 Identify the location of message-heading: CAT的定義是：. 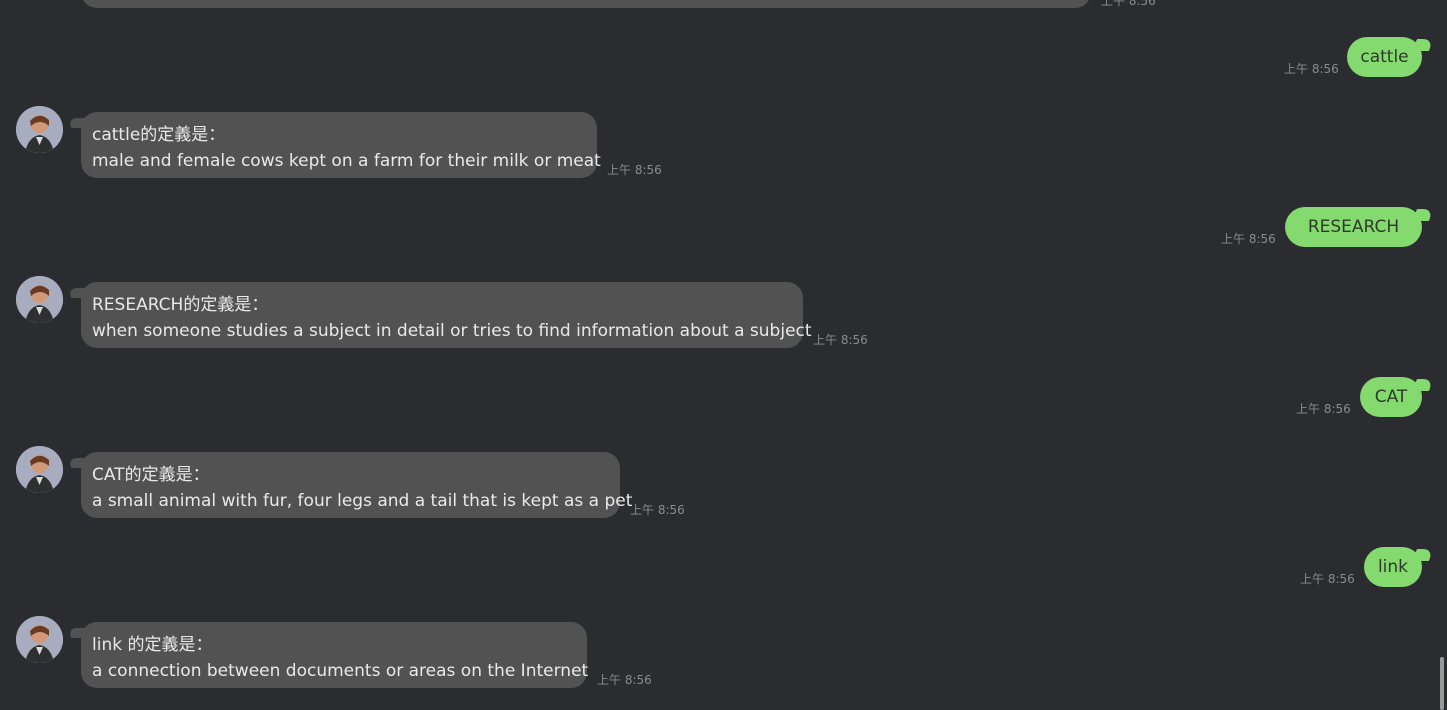
(151, 475).